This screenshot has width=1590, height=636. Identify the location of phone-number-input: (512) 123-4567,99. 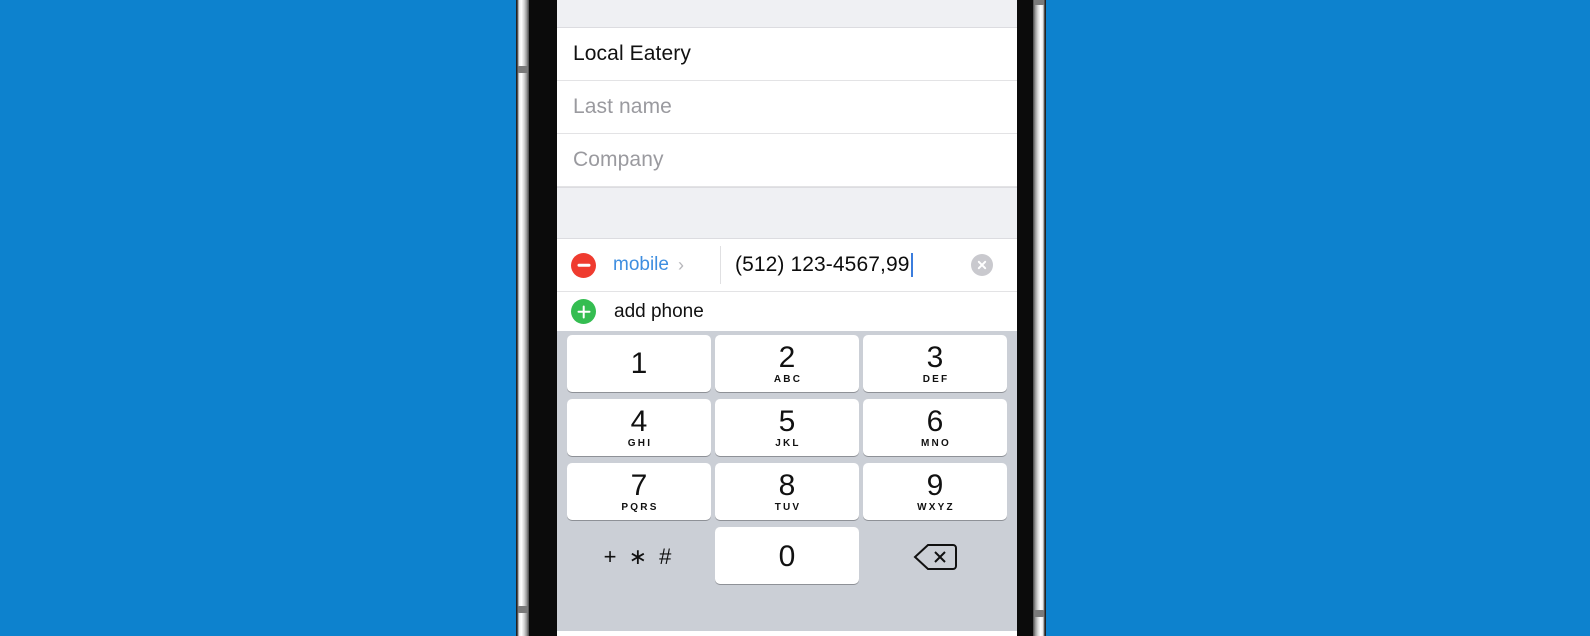
(846, 265).